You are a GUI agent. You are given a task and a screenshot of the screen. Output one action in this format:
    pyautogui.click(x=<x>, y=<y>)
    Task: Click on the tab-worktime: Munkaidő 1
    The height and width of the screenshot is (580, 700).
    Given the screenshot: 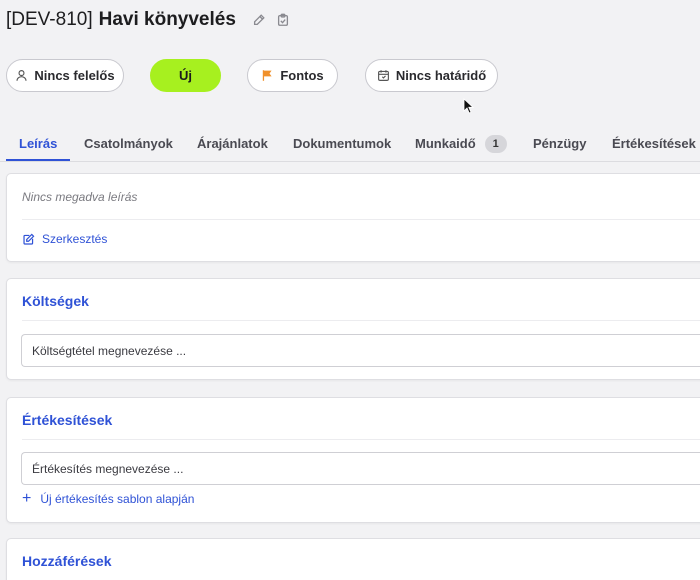 What is the action you would take?
    pyautogui.click(x=461, y=143)
    